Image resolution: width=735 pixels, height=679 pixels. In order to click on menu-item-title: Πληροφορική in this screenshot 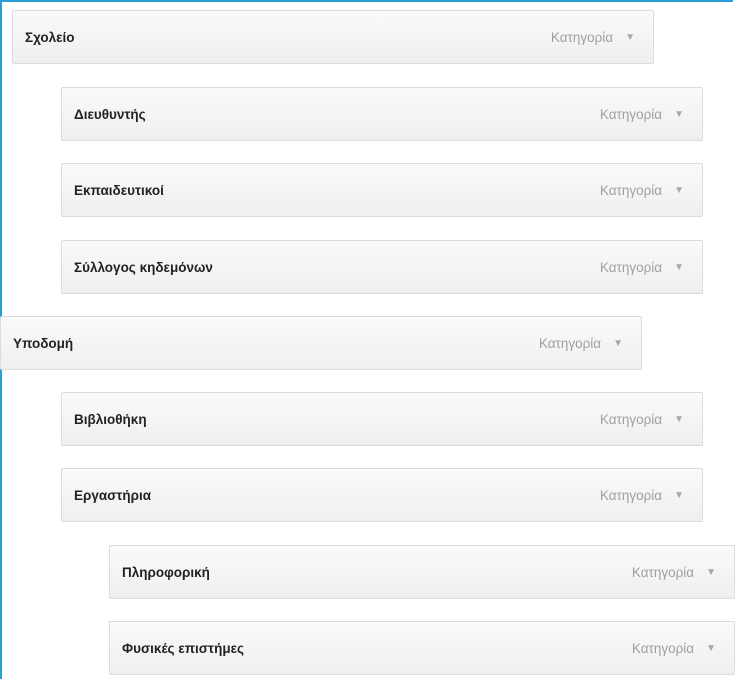, I will do `click(166, 572)`.